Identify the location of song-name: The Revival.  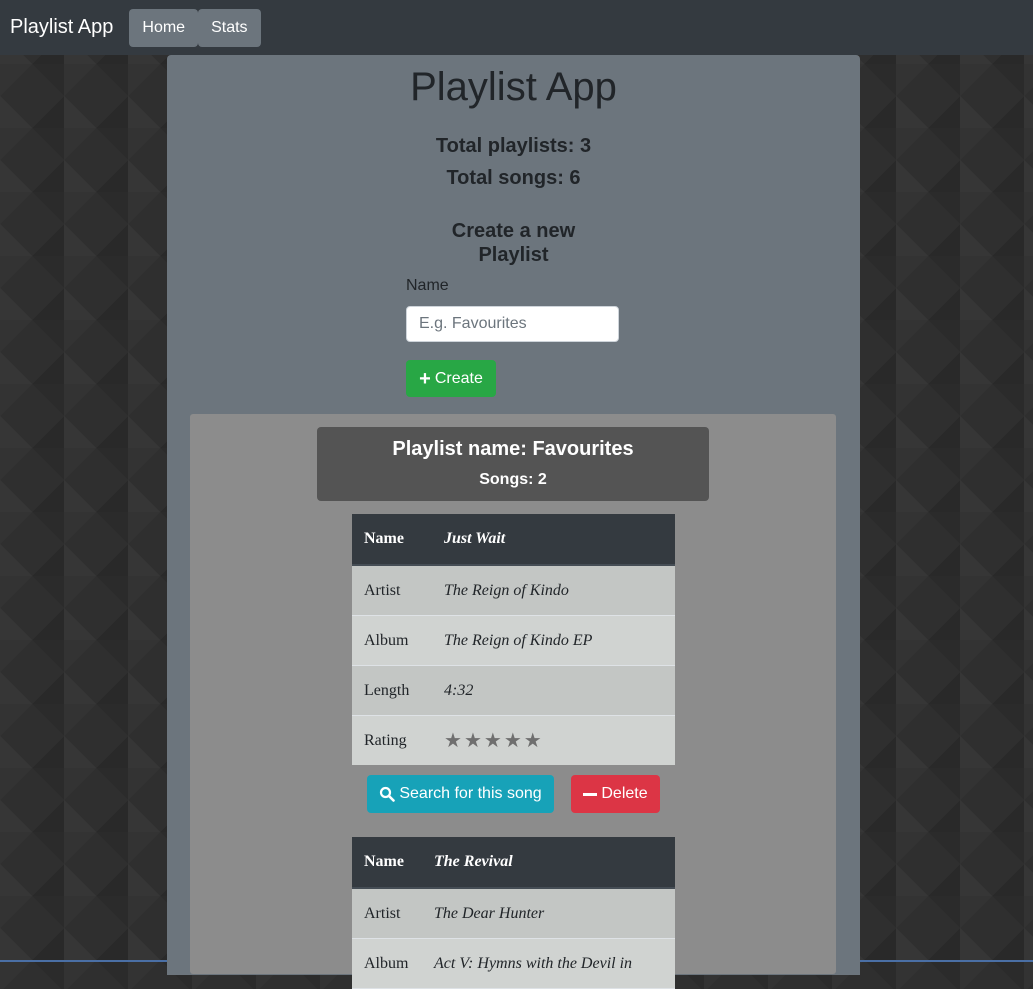
(473, 861).